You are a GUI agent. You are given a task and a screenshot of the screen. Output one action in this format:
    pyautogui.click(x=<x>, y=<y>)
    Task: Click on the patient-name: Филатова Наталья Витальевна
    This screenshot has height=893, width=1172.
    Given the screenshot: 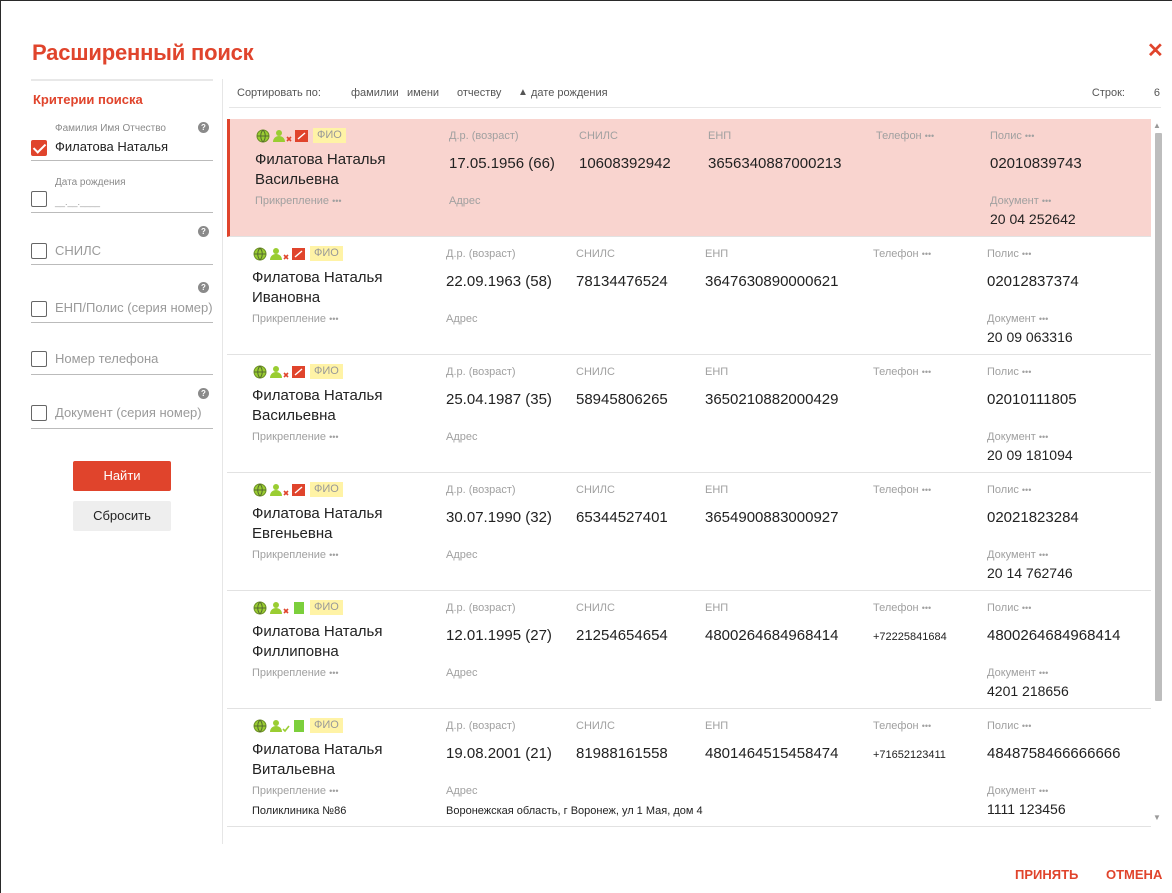 What is the action you would take?
    pyautogui.click(x=317, y=759)
    